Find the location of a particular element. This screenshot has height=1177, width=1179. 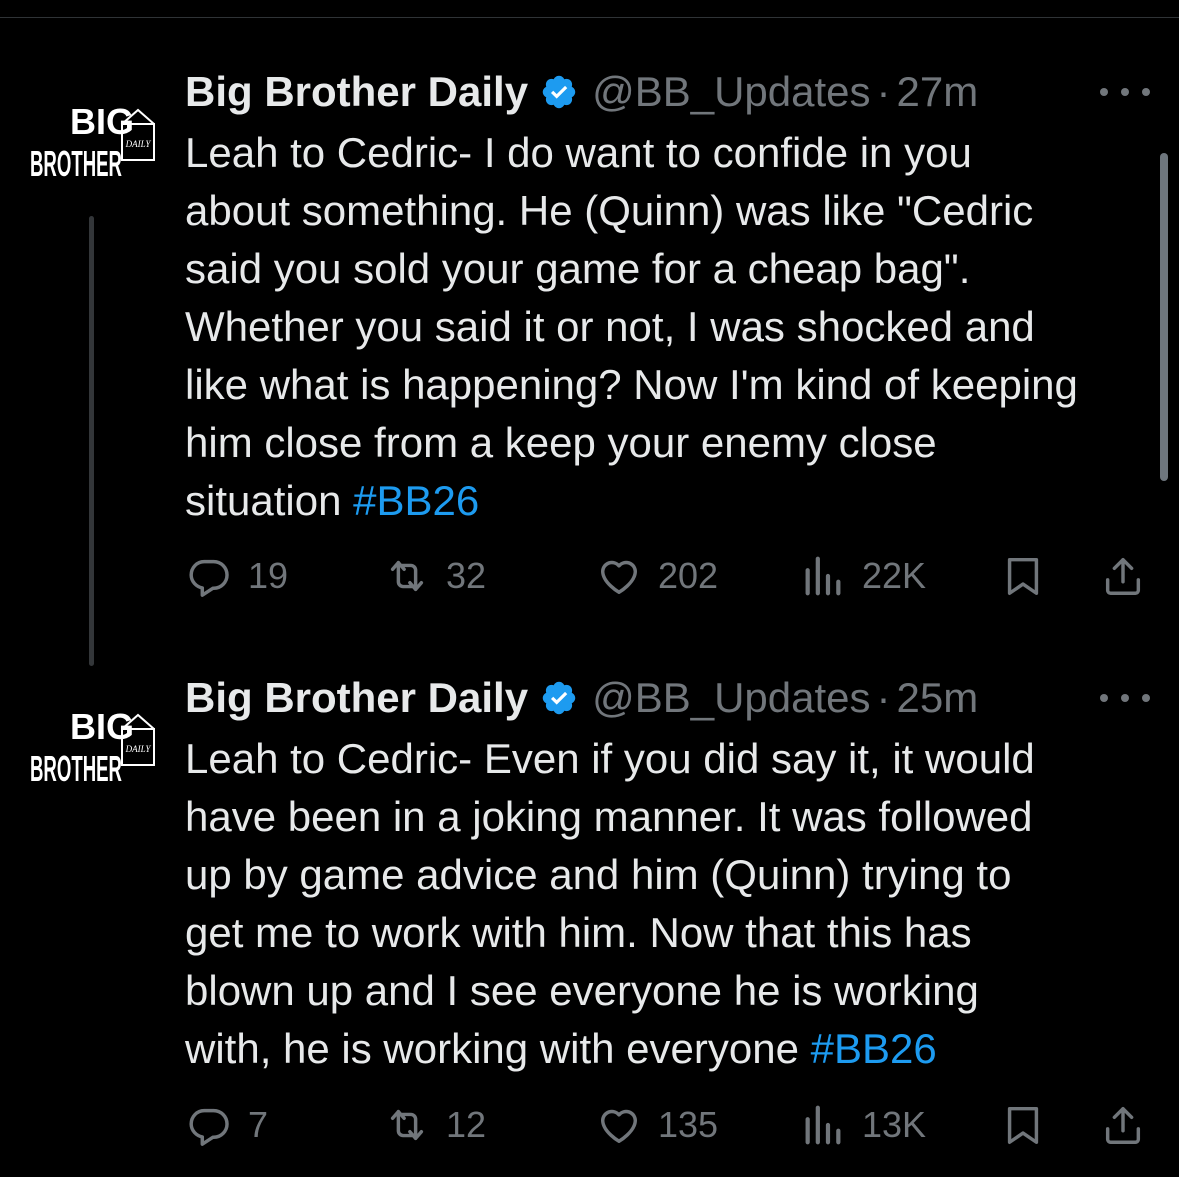

reply-button: 7 is located at coordinates (227, 1125).